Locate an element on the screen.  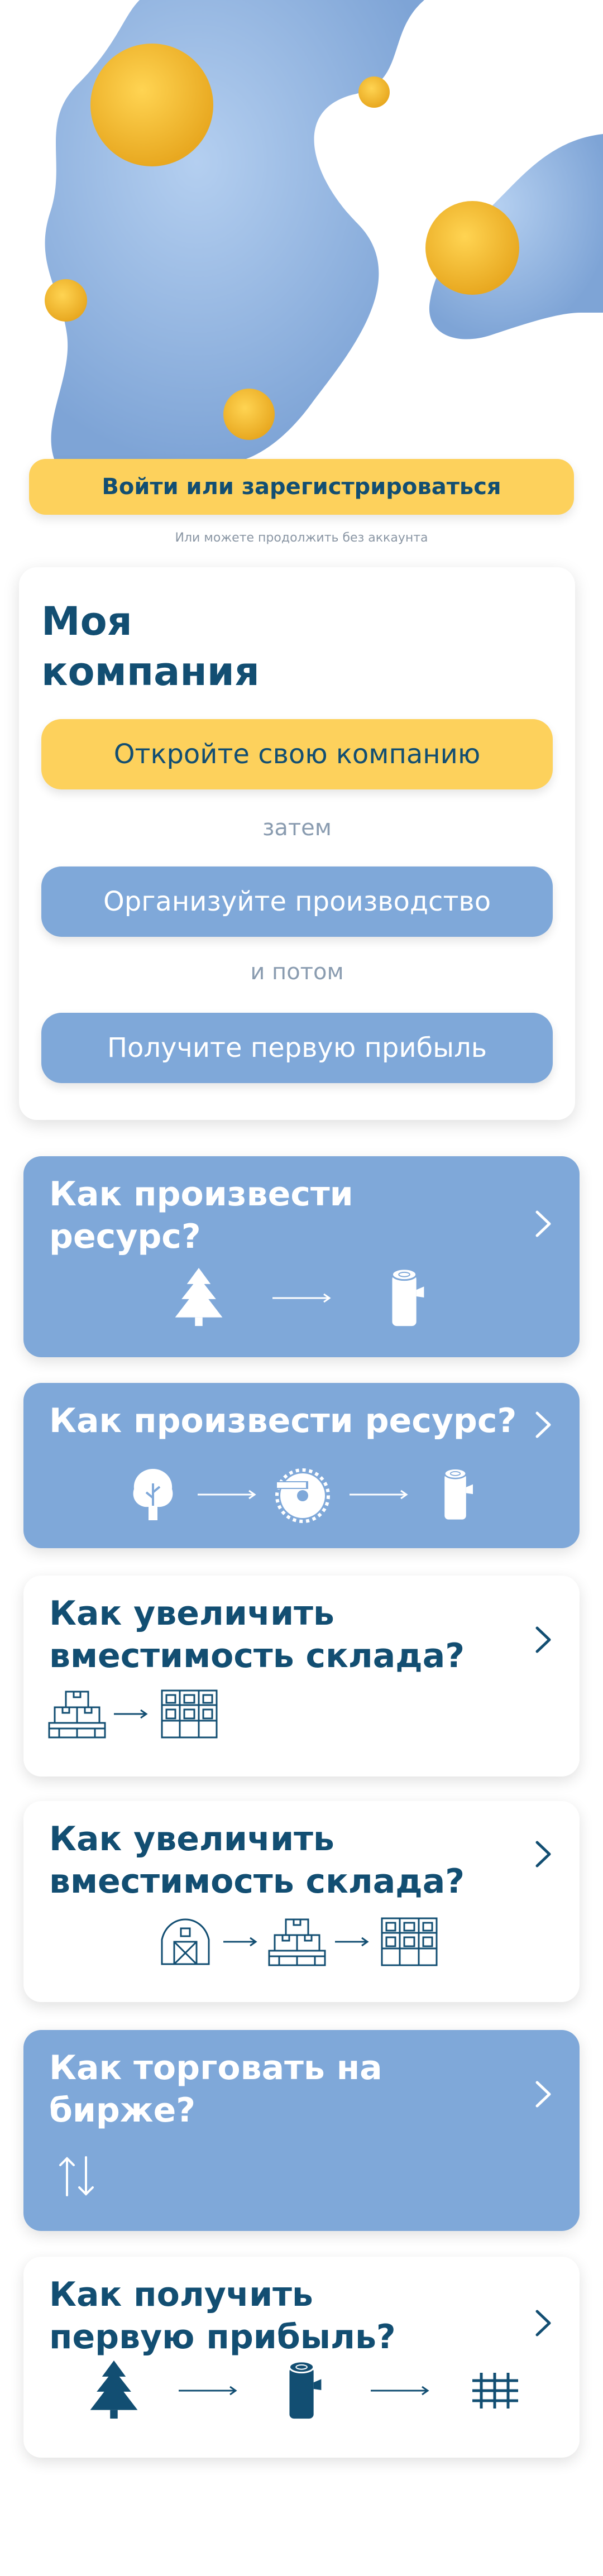
sawmill-icon is located at coordinates (302, 1495).